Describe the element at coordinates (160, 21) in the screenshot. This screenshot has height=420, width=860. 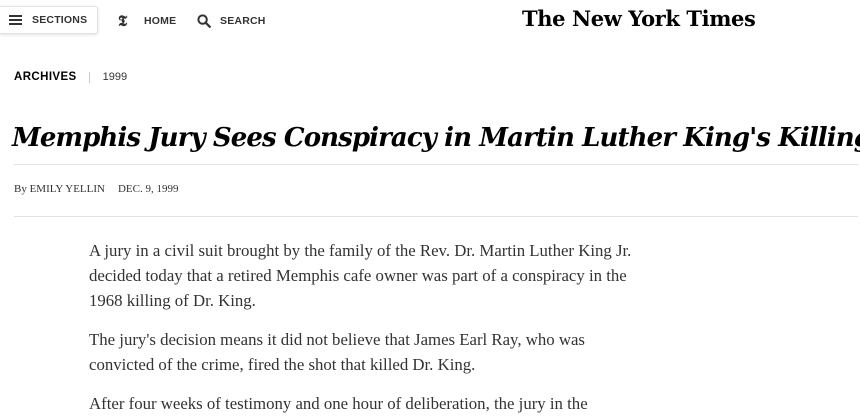
I see `home-label: HOME` at that location.